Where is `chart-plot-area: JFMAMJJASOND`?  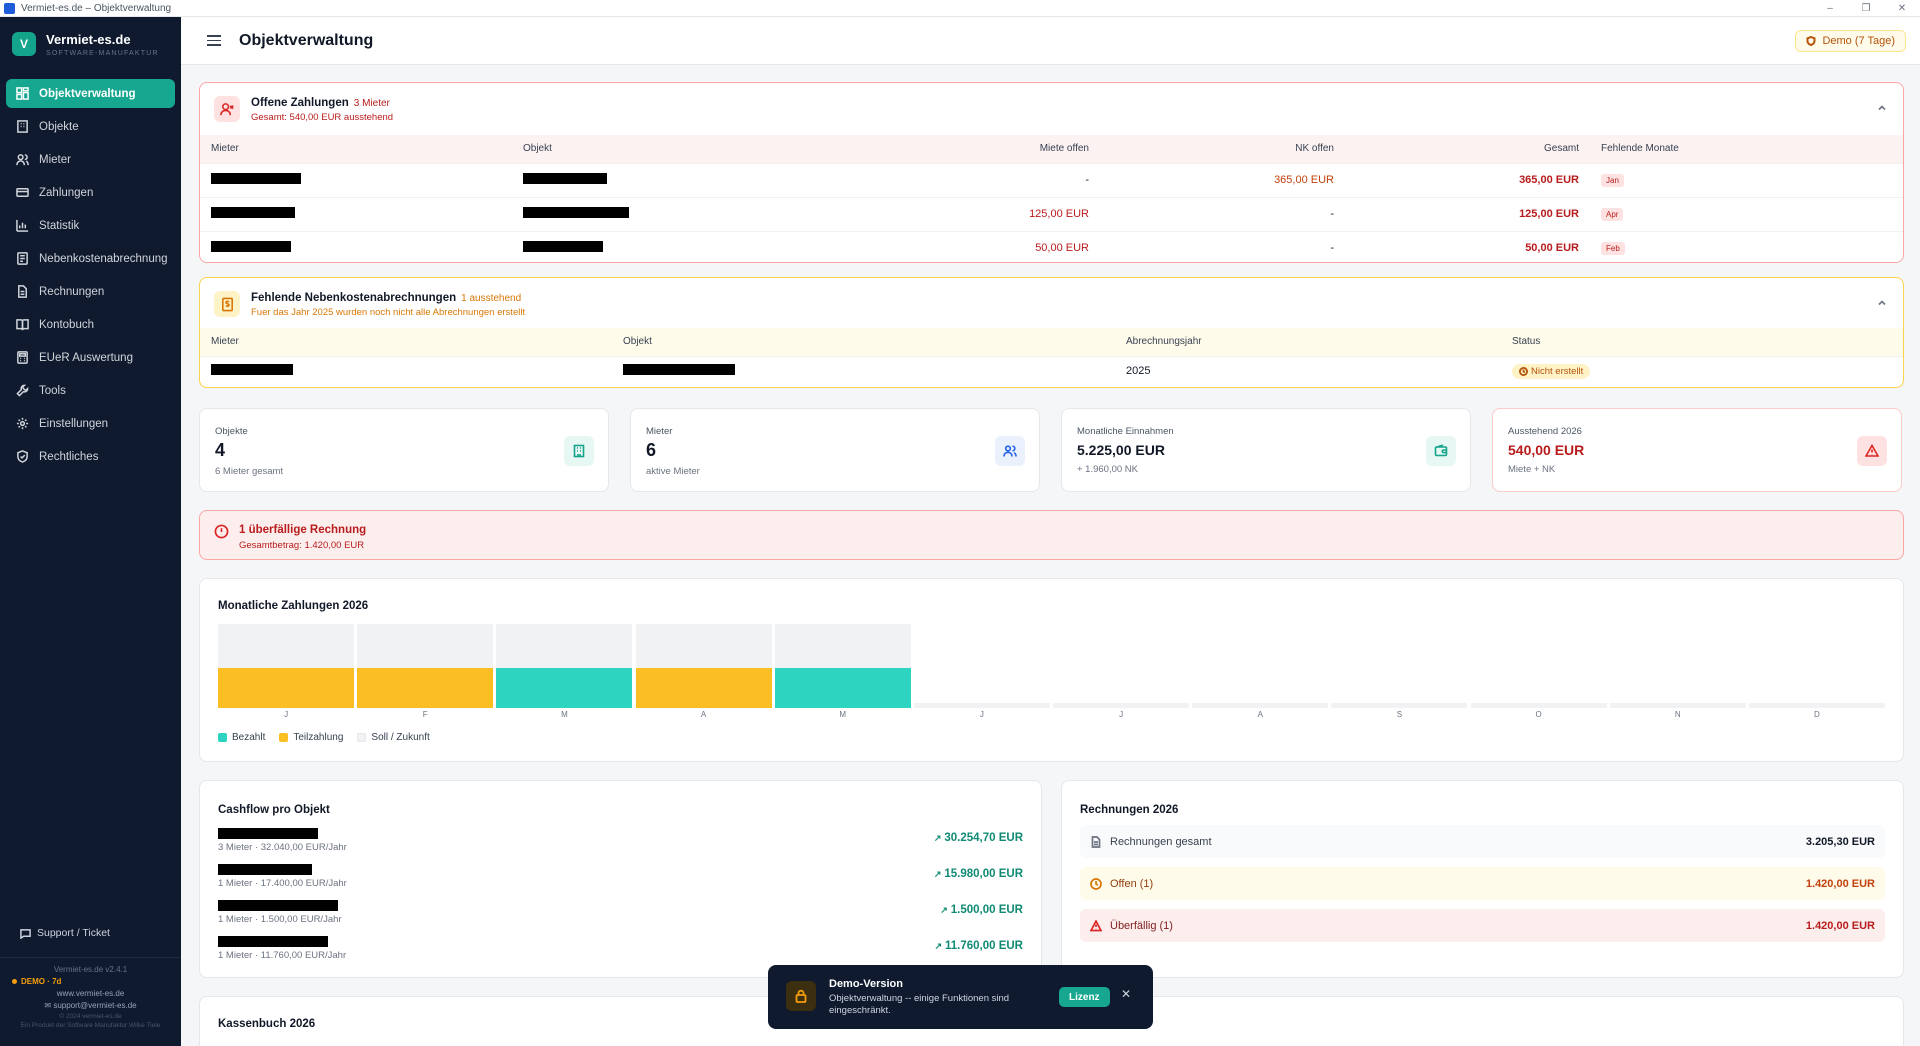
chart-plot-area: JFMAMJJASOND is located at coordinates (1051, 671).